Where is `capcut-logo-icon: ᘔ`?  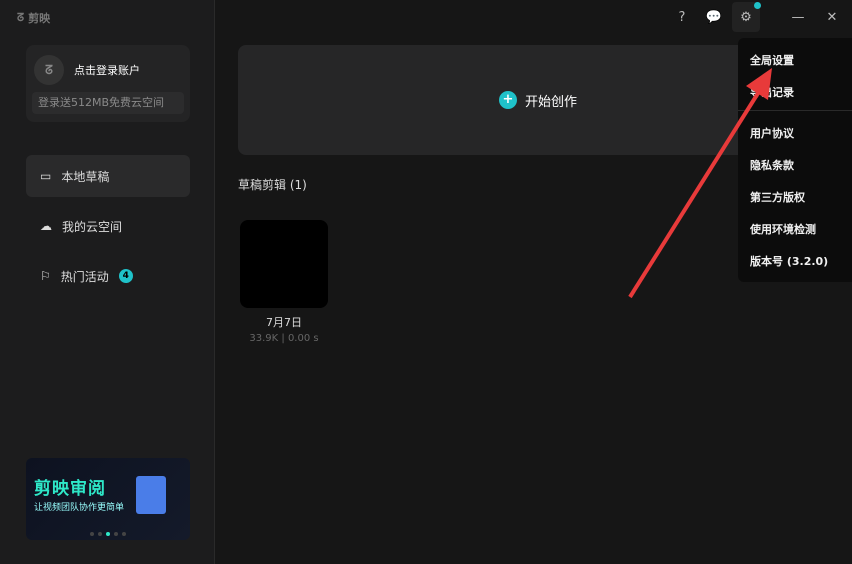 capcut-logo-icon: ᘔ is located at coordinates (21, 17).